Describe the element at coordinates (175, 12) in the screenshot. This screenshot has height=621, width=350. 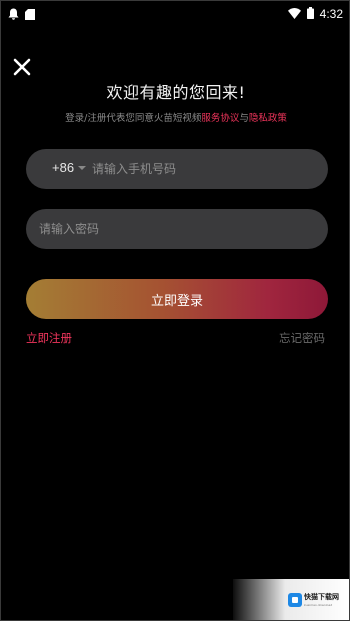
I see `status-bar: 4:32` at that location.